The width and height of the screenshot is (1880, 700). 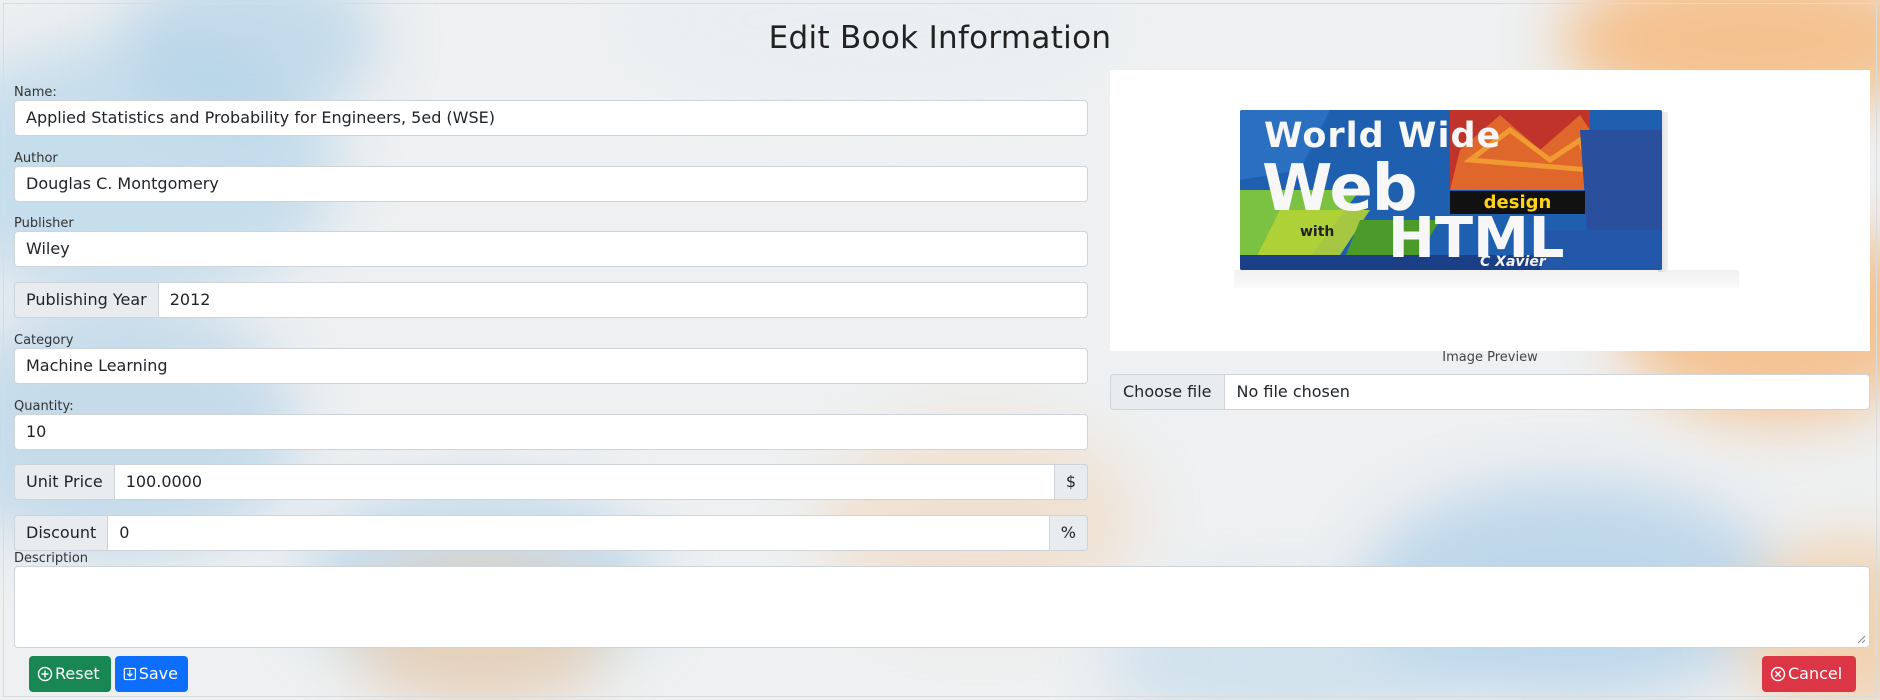 I want to click on quantity-input: 10, so click(x=551, y=432).